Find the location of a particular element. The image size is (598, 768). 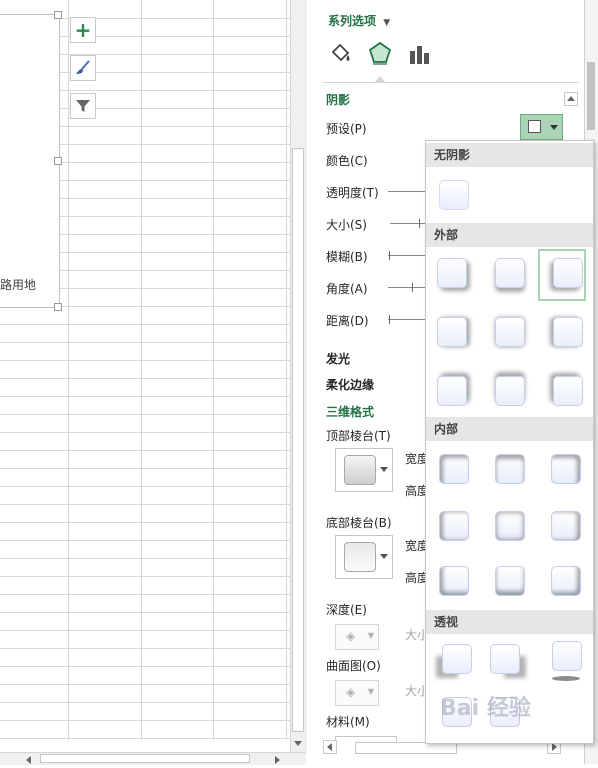

scroll-down-icon is located at coordinates (298, 745).